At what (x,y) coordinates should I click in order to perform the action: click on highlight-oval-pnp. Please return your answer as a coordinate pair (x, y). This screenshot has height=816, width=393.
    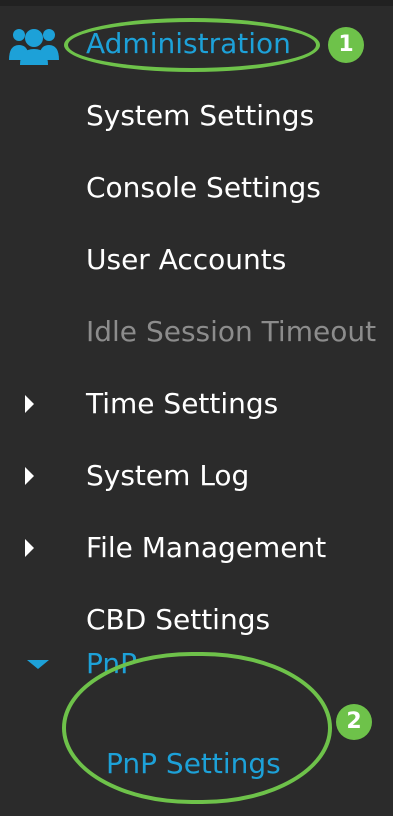
    Looking at the image, I should click on (197, 728).